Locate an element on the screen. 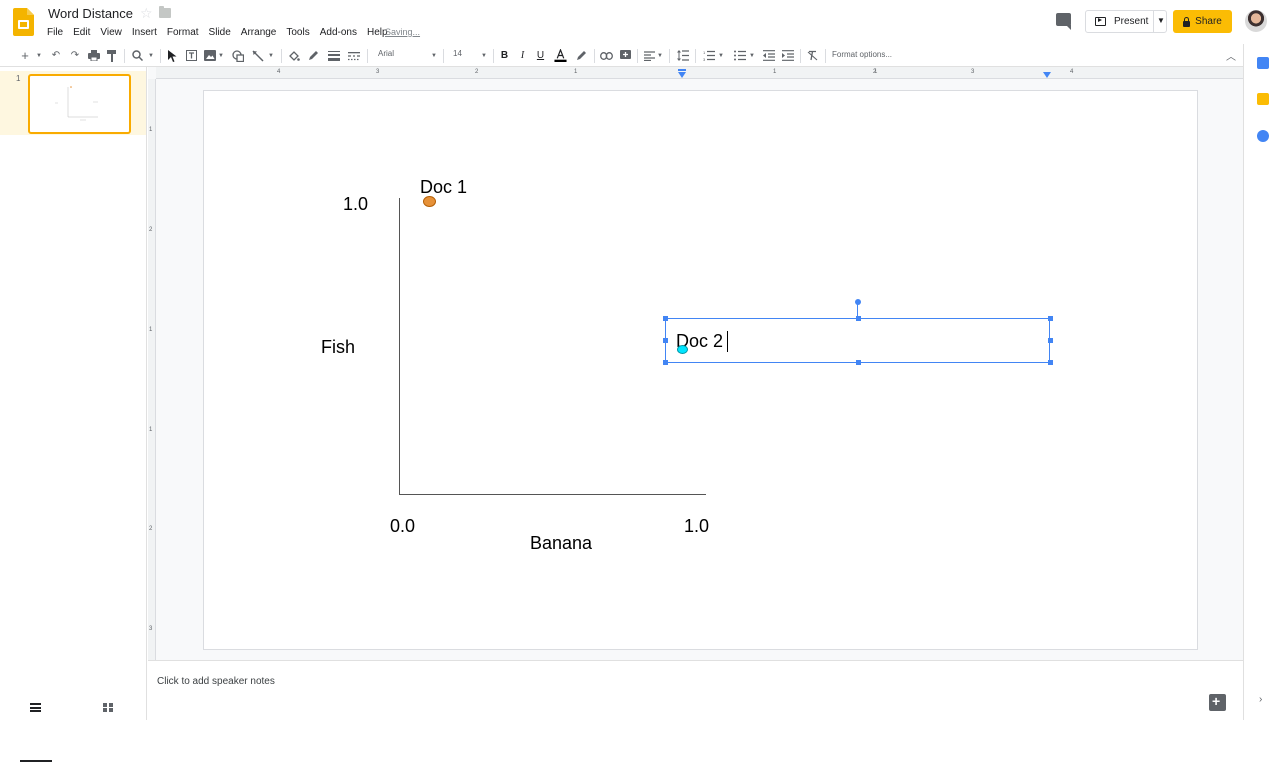  calendar-icon is located at coordinates (1263, 63).